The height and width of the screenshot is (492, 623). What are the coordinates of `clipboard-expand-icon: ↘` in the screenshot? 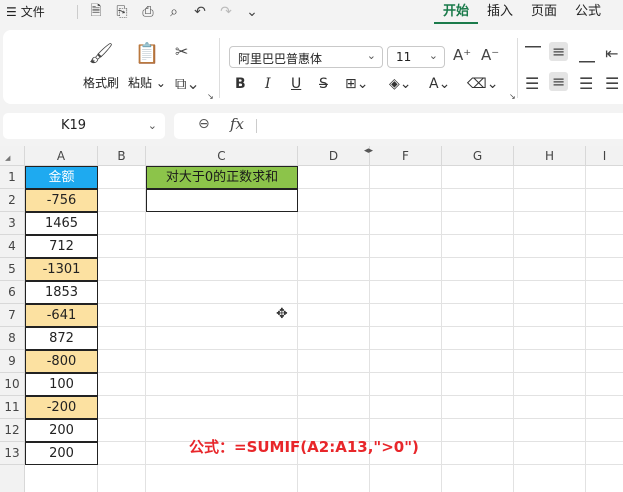 It's located at (210, 96).